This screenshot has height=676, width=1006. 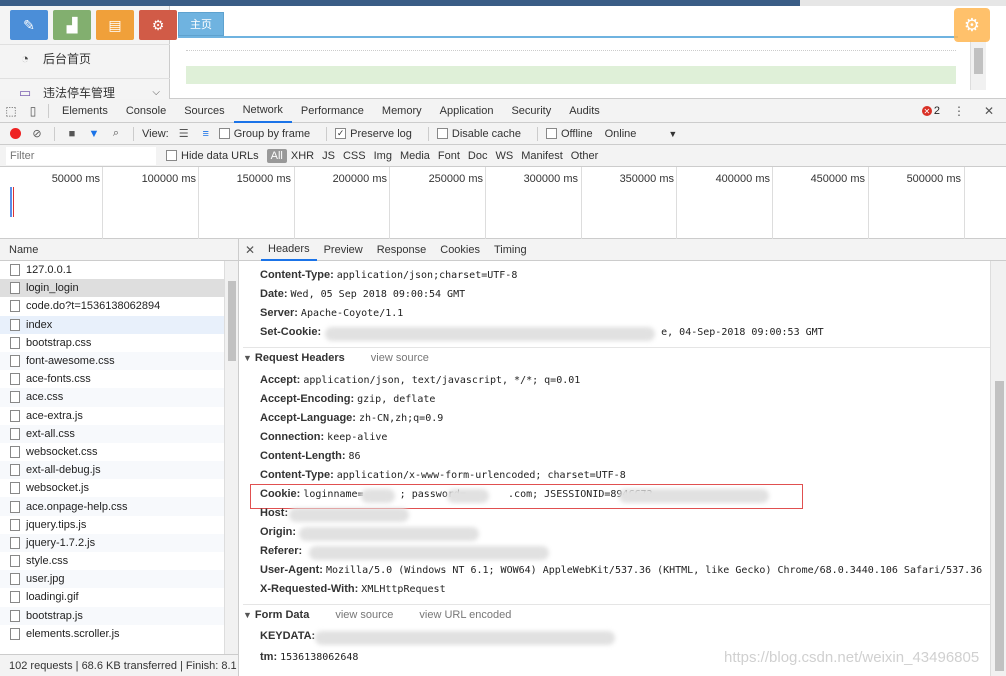 I want to click on request-list-scrollbar, so click(x=231, y=457).